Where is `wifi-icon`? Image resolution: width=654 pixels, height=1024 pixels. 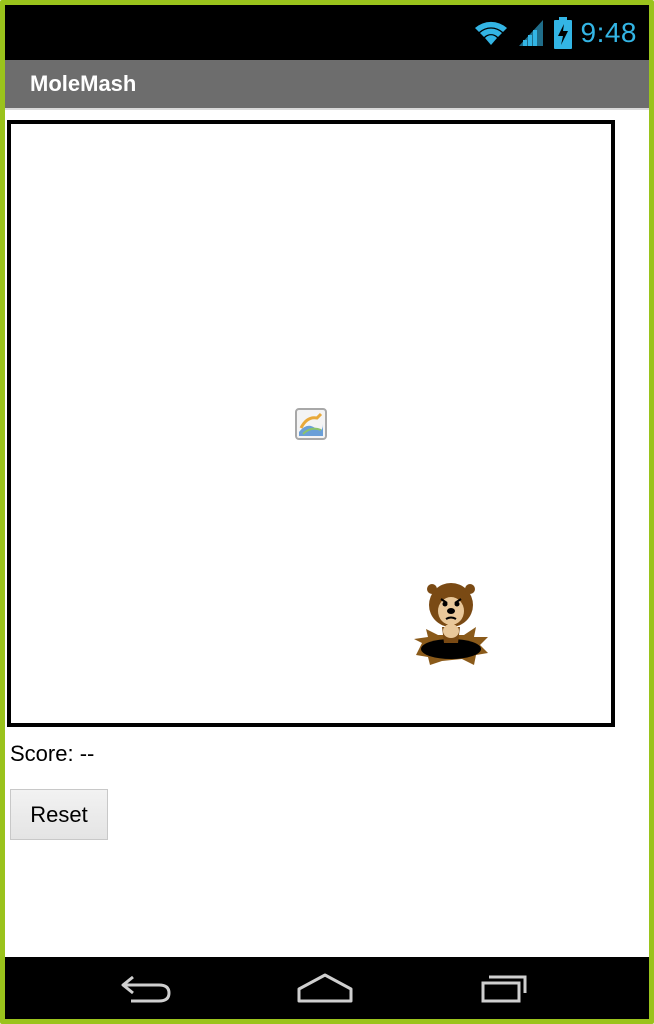
wifi-icon is located at coordinates (490, 33).